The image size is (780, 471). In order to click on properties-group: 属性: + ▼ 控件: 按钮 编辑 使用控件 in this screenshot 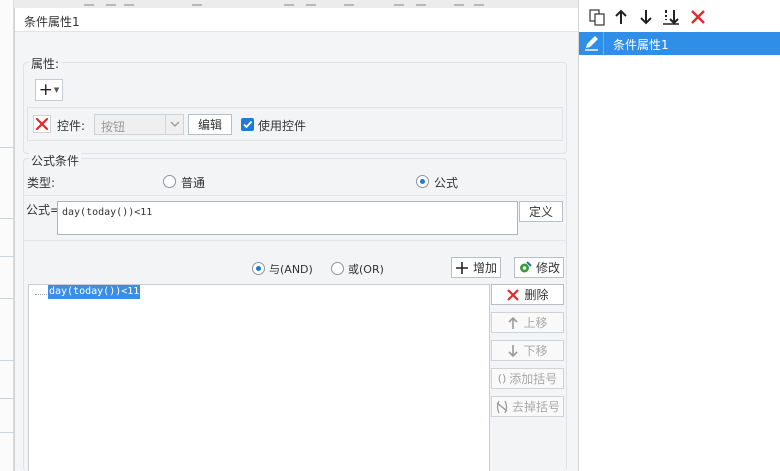, I will do `click(295, 104)`.